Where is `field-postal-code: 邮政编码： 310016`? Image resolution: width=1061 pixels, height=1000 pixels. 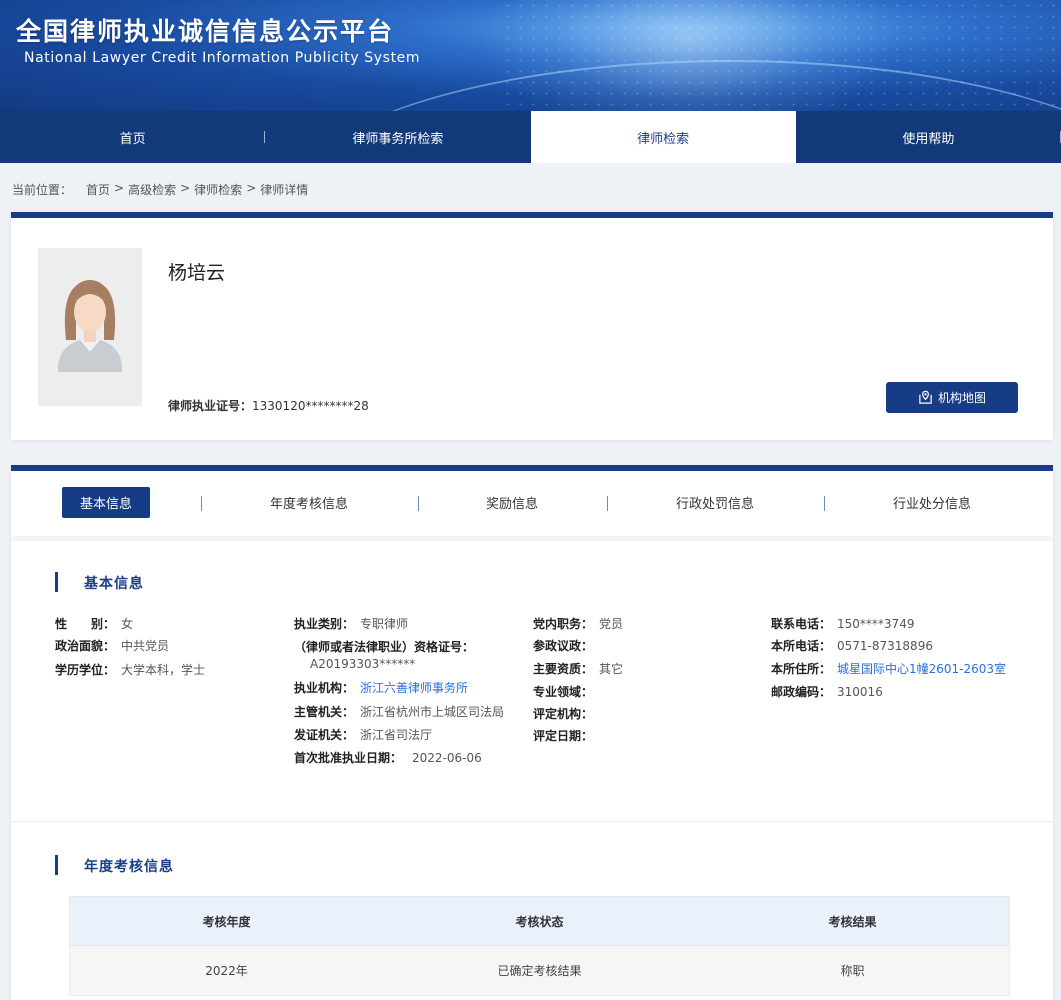
field-postal-code: 邮政编码： 310016 is located at coordinates (827, 691).